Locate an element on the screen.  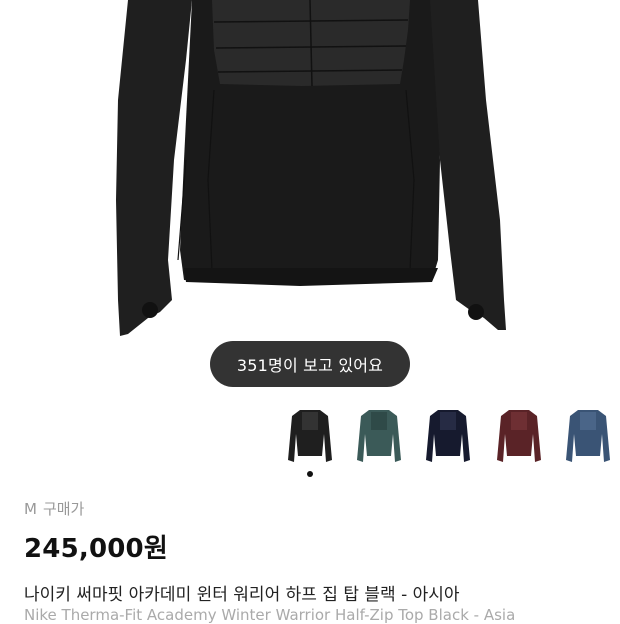
thumbnail-burgundy is located at coordinates (519, 436).